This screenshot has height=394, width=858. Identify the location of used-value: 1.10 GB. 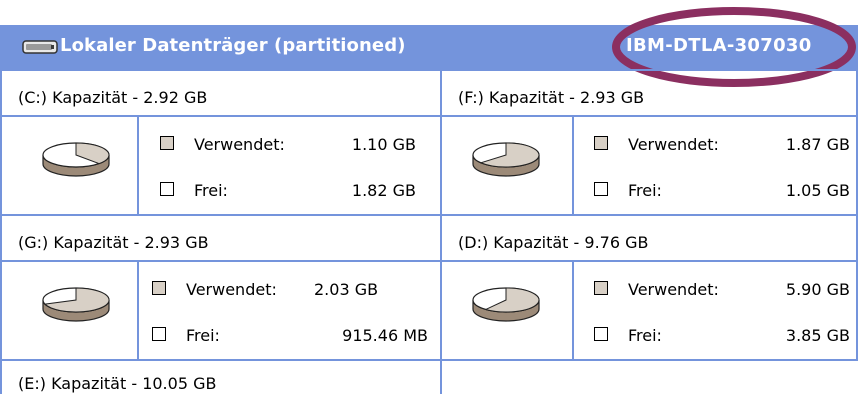
(383, 144).